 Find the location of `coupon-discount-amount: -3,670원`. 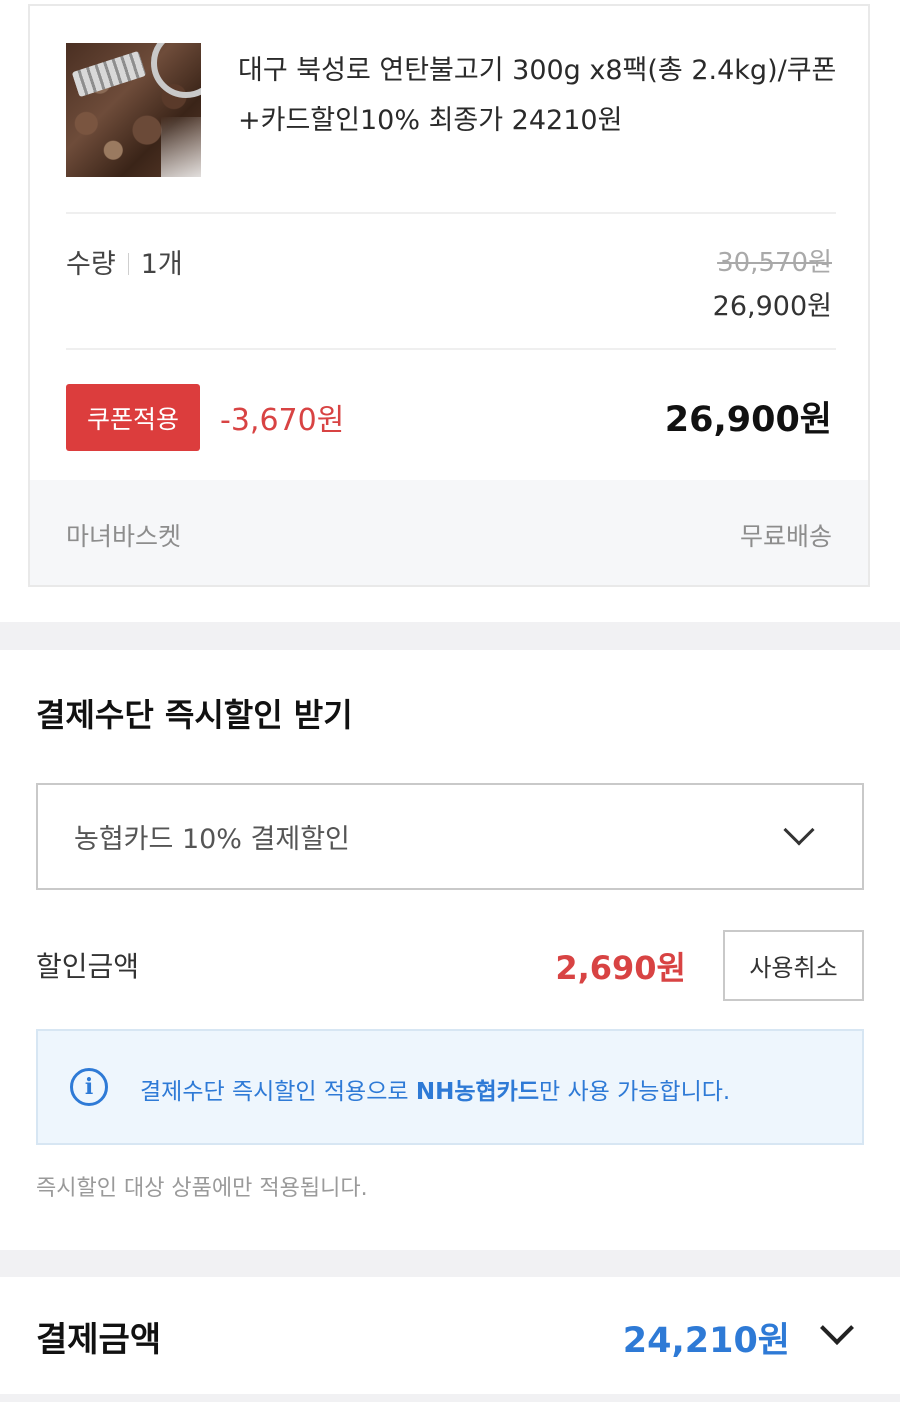

coupon-discount-amount: -3,670원 is located at coordinates (282, 420).